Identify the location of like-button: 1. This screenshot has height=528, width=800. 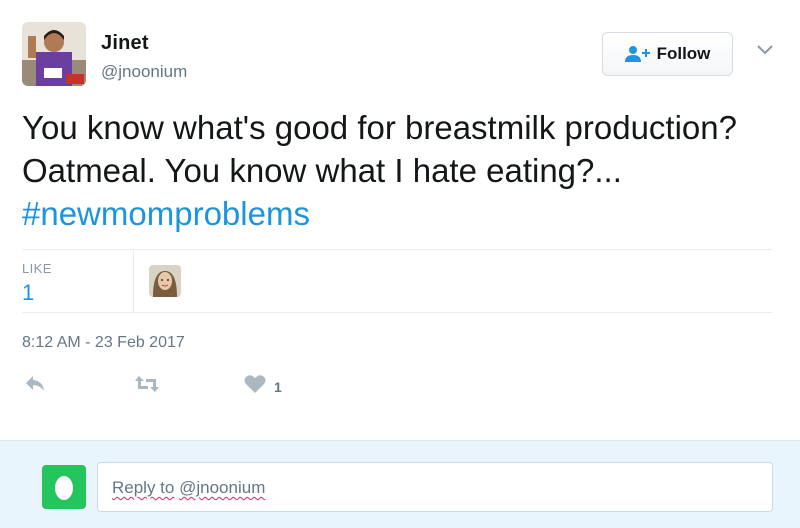
(263, 386).